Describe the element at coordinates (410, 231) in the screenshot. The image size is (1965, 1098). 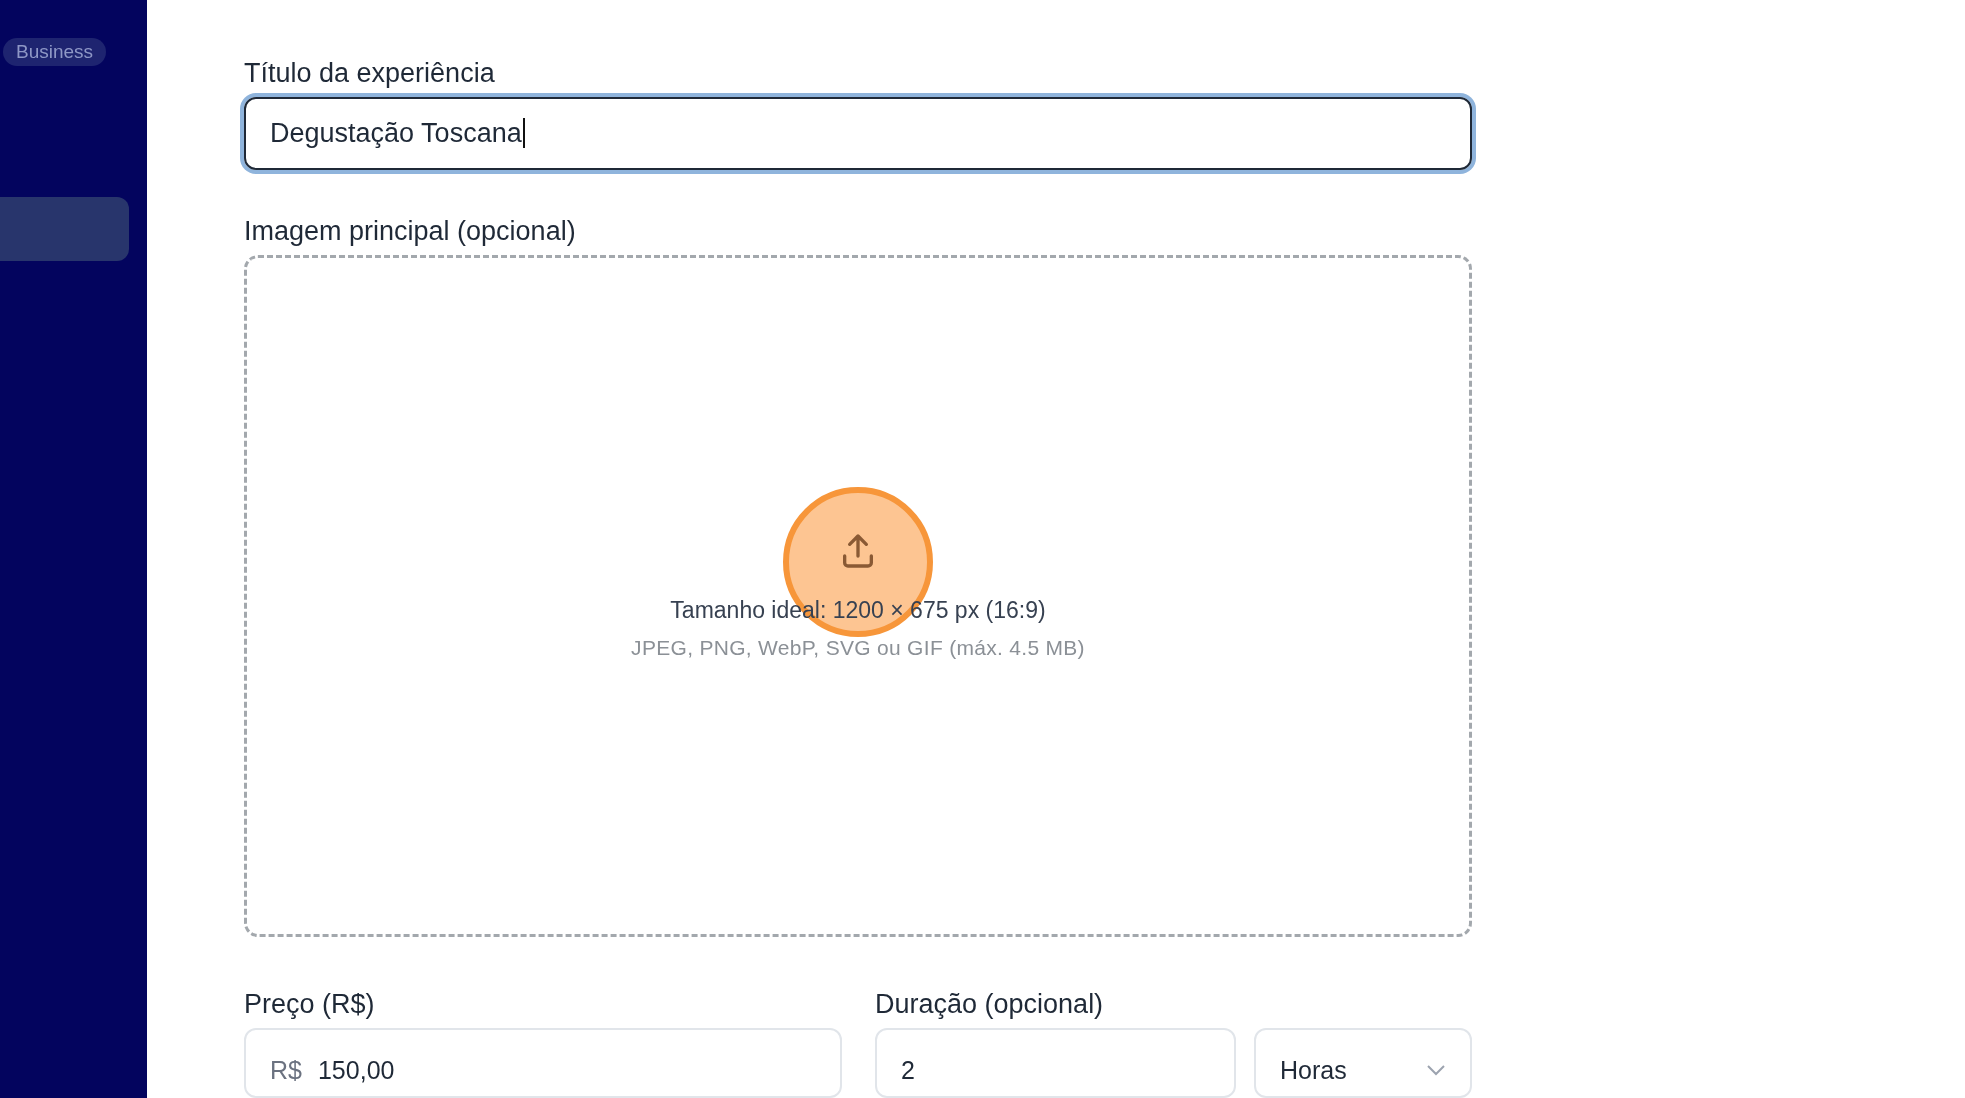
I see `field-label: Imagem principal (opcional)` at that location.